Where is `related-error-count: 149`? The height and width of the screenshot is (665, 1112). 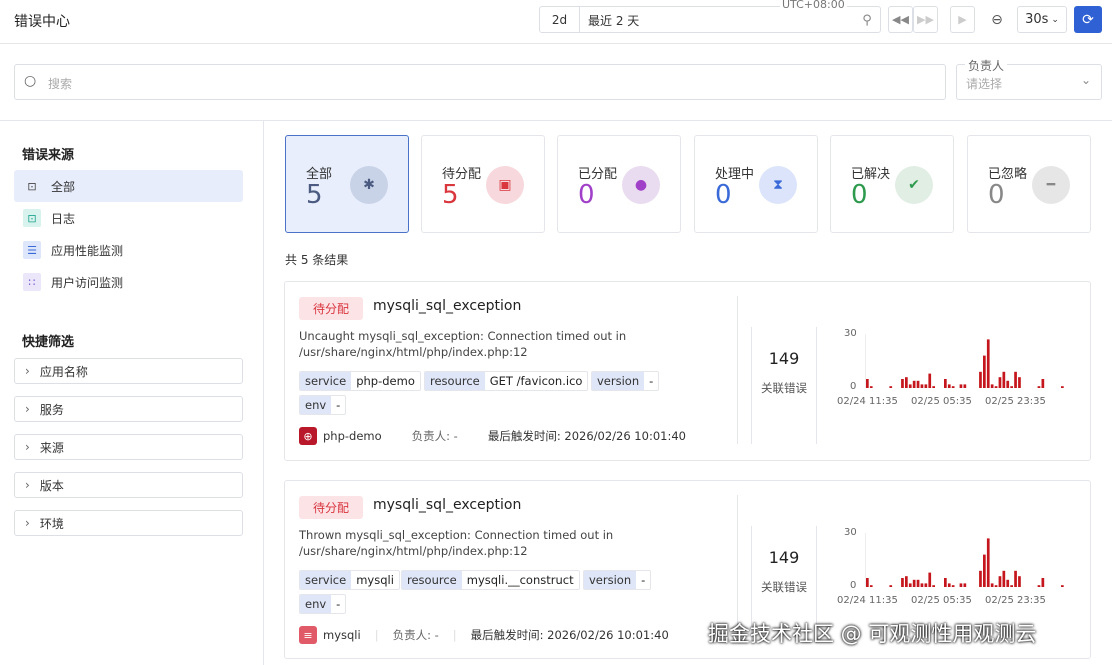
related-error-count: 149 is located at coordinates (784, 557).